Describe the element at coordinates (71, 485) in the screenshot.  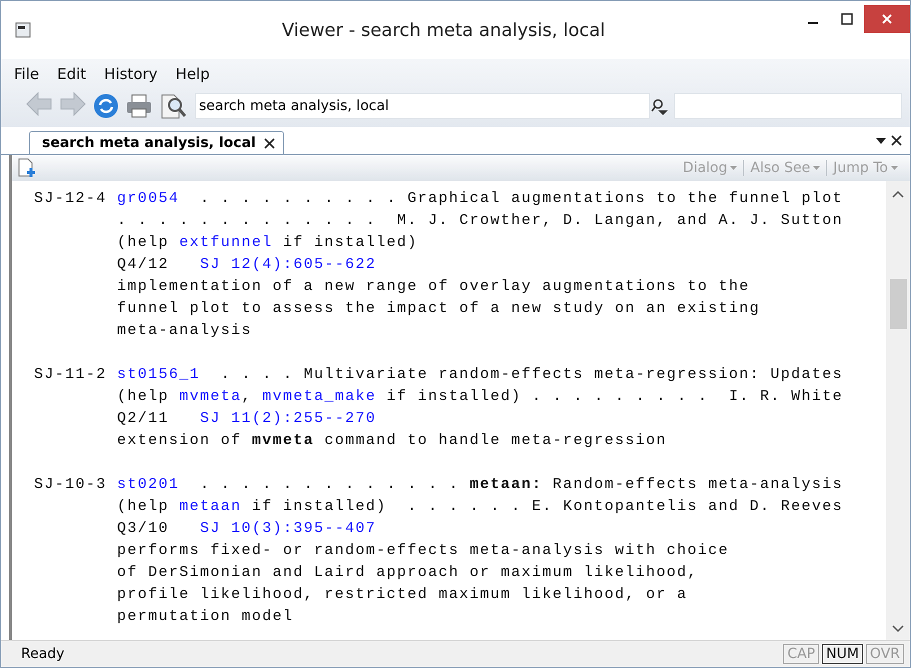
I see `result-id: SJ-10-3` at that location.